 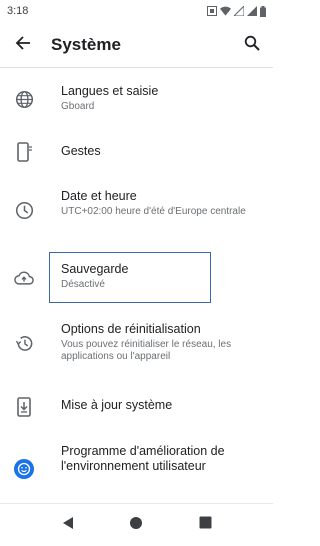 I want to click on search-icon, so click(x=252, y=45).